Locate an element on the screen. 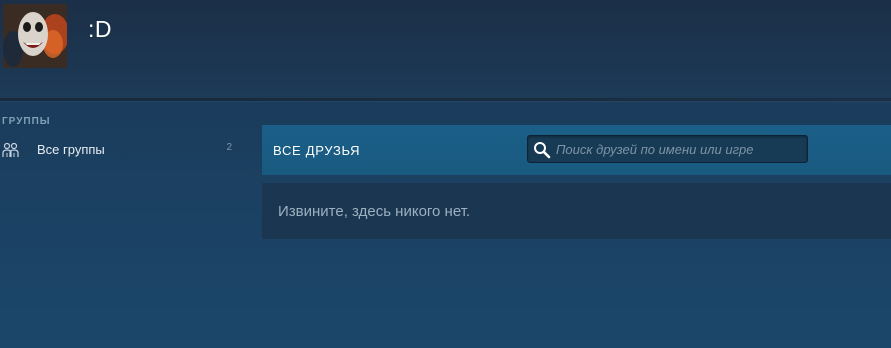 This screenshot has height=348, width=891. avatar is located at coordinates (35, 36).